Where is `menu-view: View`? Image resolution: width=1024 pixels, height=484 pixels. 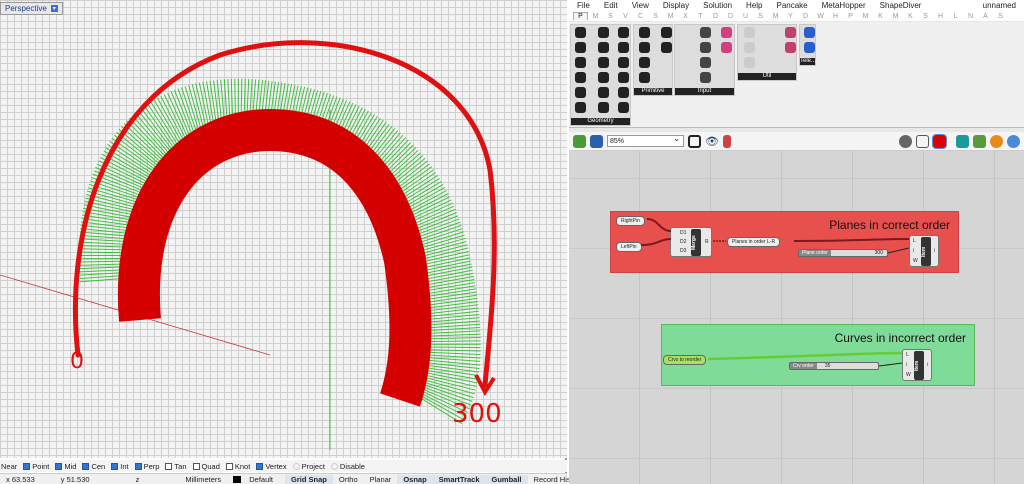 menu-view: View is located at coordinates (640, 5).